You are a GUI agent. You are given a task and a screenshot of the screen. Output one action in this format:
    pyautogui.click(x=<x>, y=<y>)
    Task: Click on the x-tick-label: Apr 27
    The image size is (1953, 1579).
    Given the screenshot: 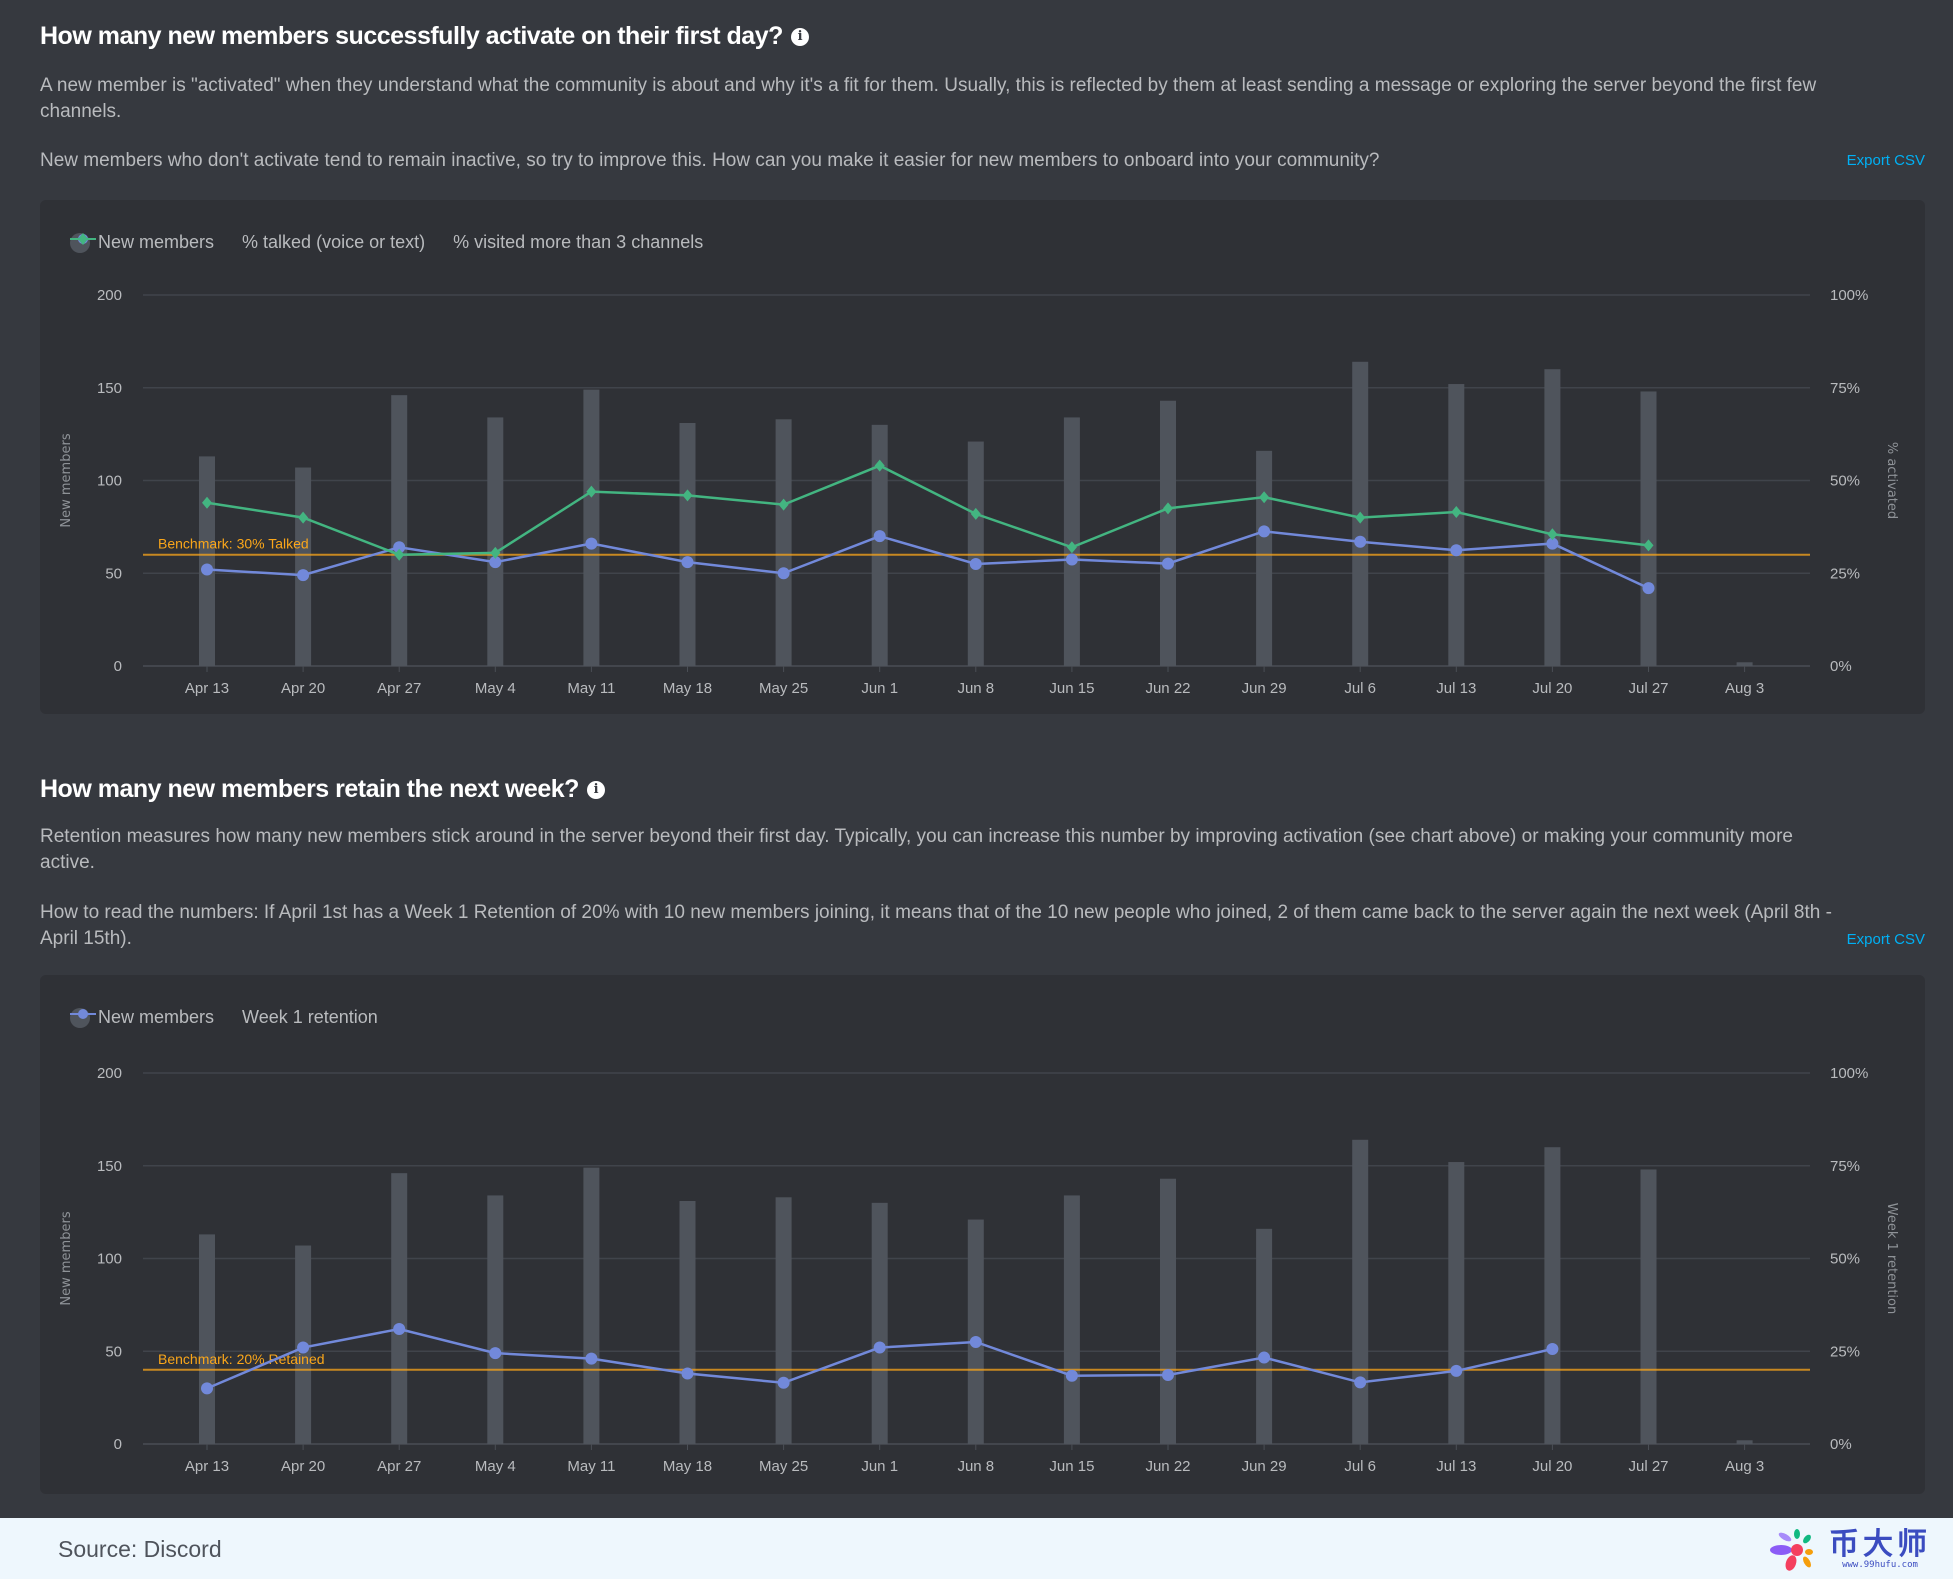 What is the action you would take?
    pyautogui.click(x=399, y=688)
    